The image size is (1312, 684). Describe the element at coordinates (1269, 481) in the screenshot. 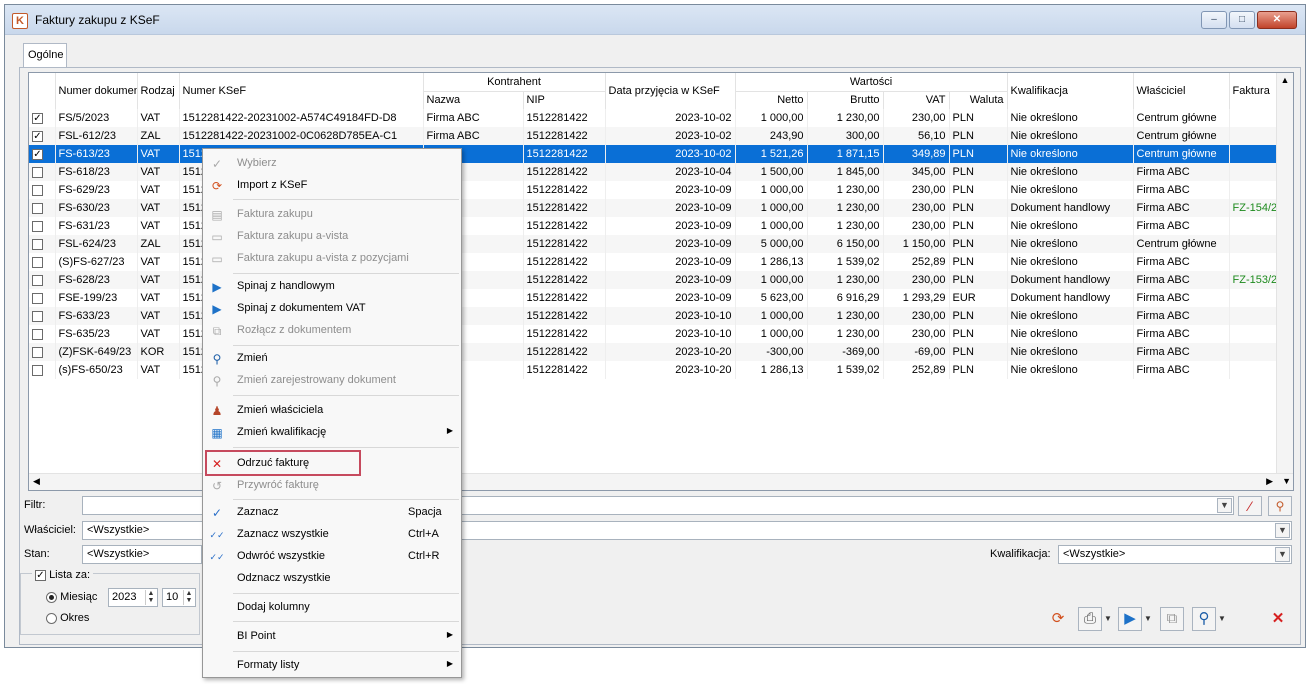

I see `scroll-right-icon: ▶` at that location.